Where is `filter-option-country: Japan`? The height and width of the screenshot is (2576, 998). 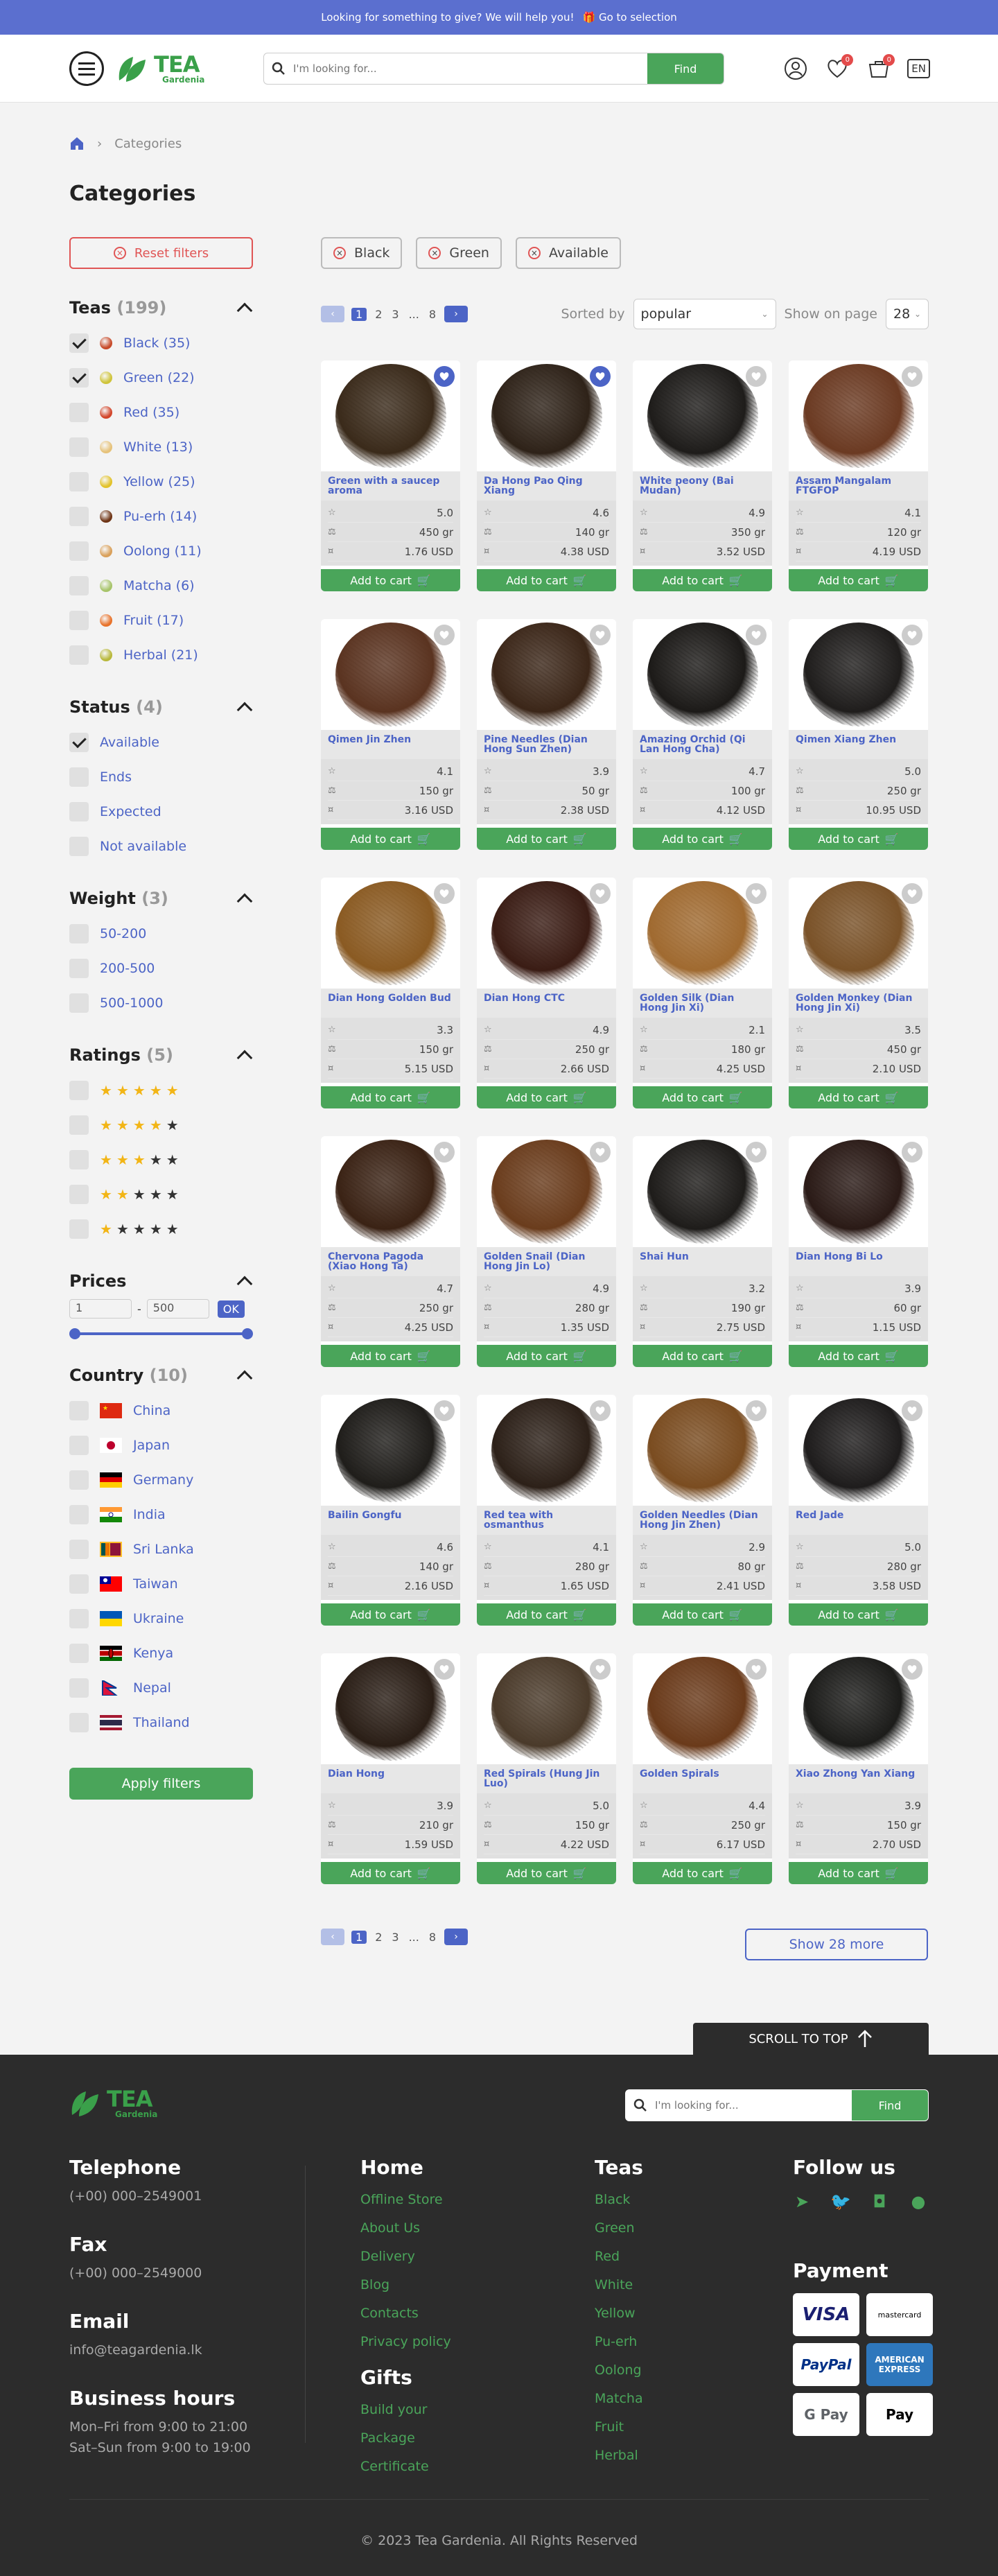
filter-option-country: Japan is located at coordinates (161, 1445).